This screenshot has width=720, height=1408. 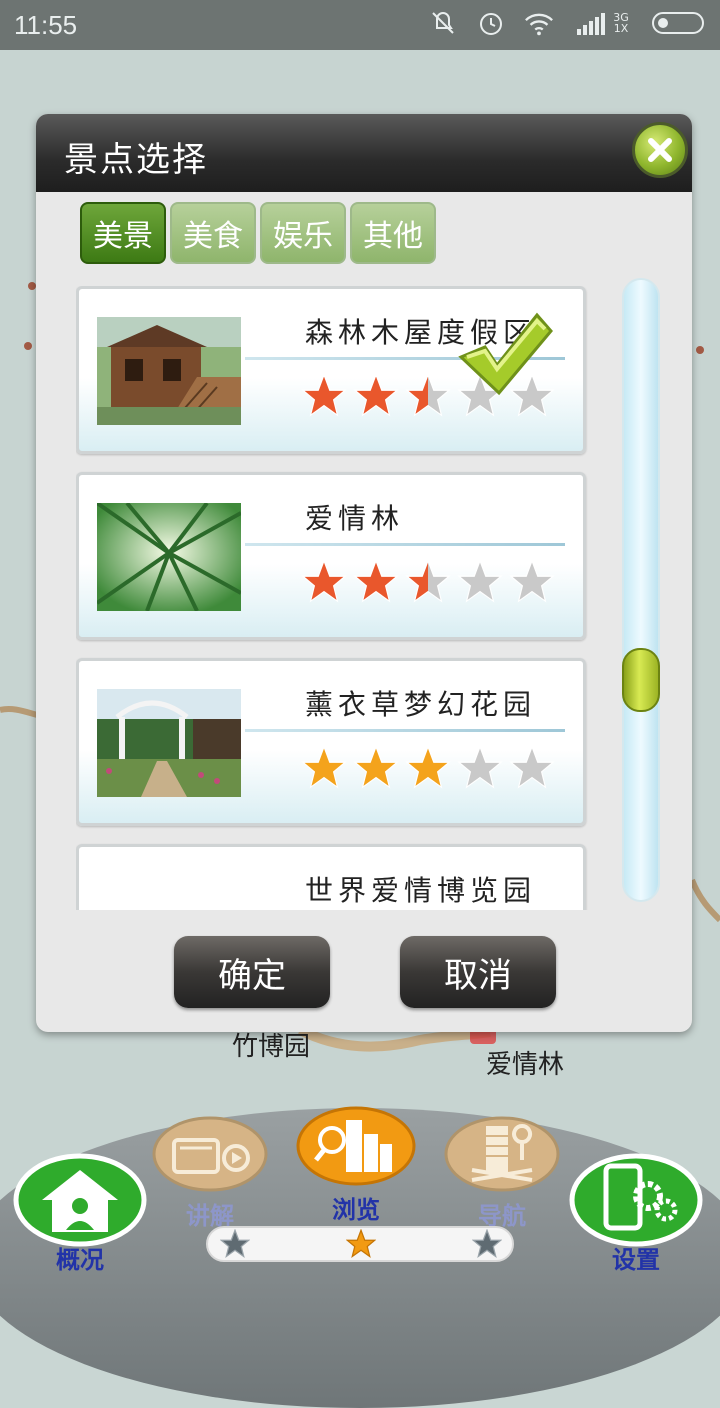 I want to click on confirm-button: 确定, so click(x=252, y=972).